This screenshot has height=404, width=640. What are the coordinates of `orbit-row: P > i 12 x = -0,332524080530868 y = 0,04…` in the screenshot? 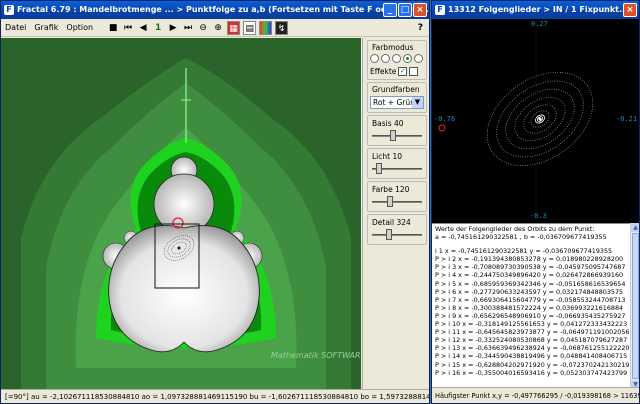 It's located at (531, 340).